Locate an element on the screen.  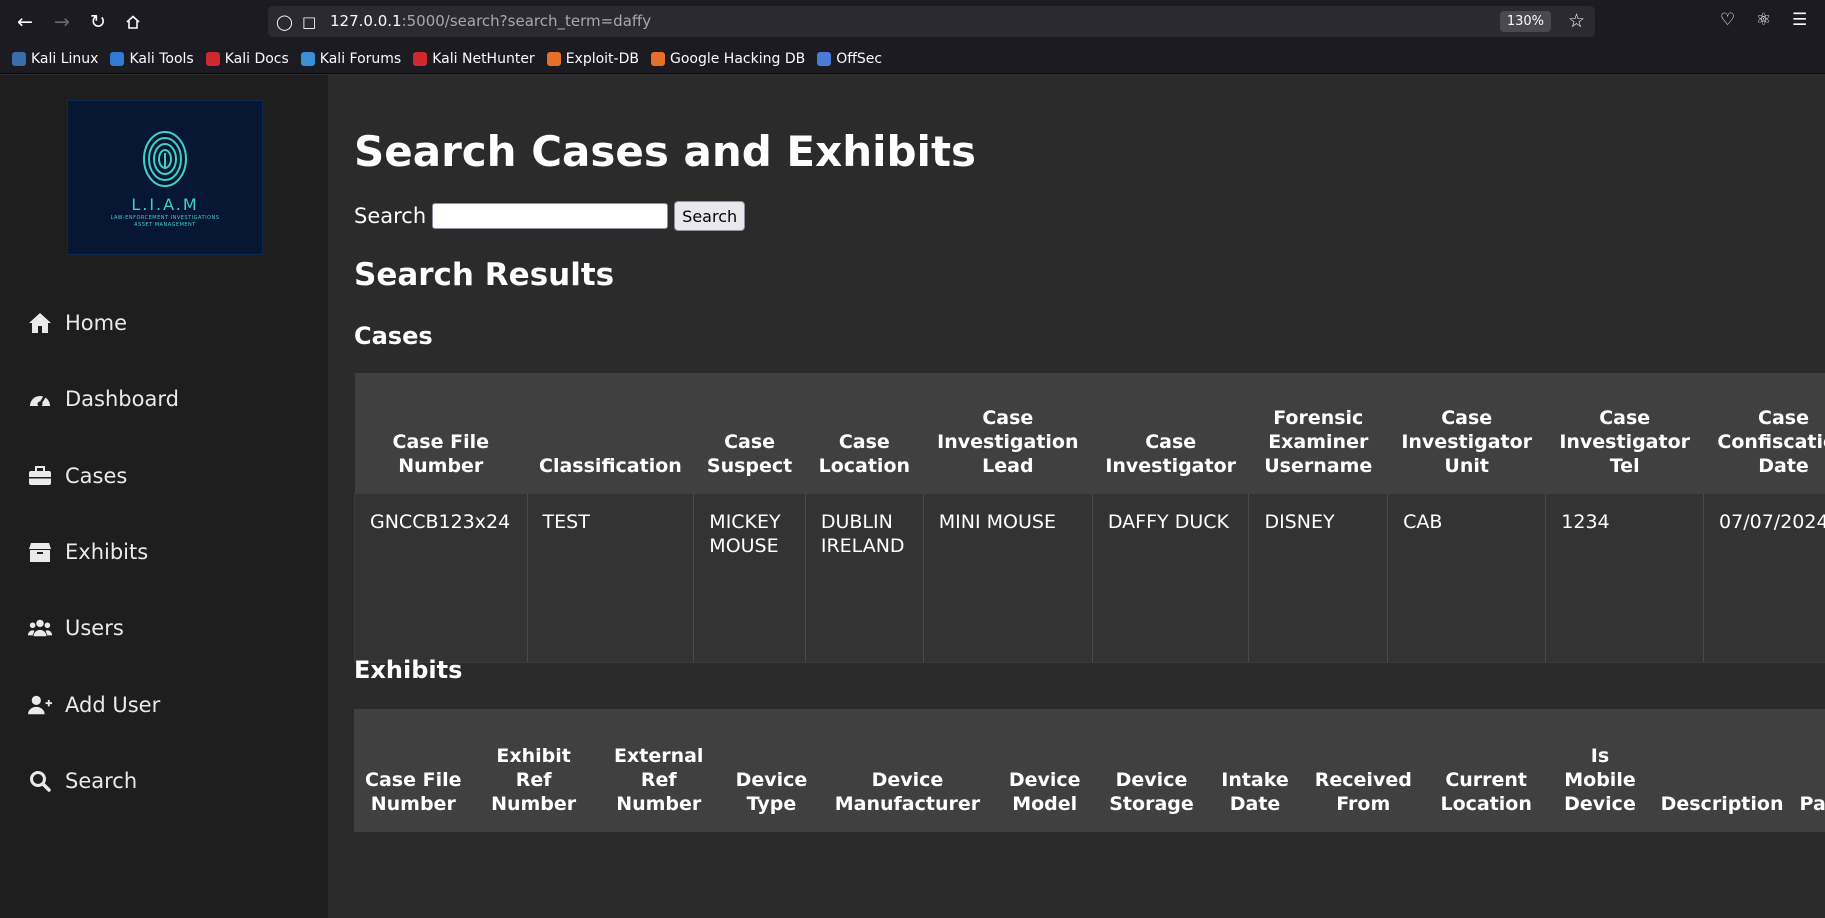
column-header: Forensic Examiner Username is located at coordinates (1318, 433).